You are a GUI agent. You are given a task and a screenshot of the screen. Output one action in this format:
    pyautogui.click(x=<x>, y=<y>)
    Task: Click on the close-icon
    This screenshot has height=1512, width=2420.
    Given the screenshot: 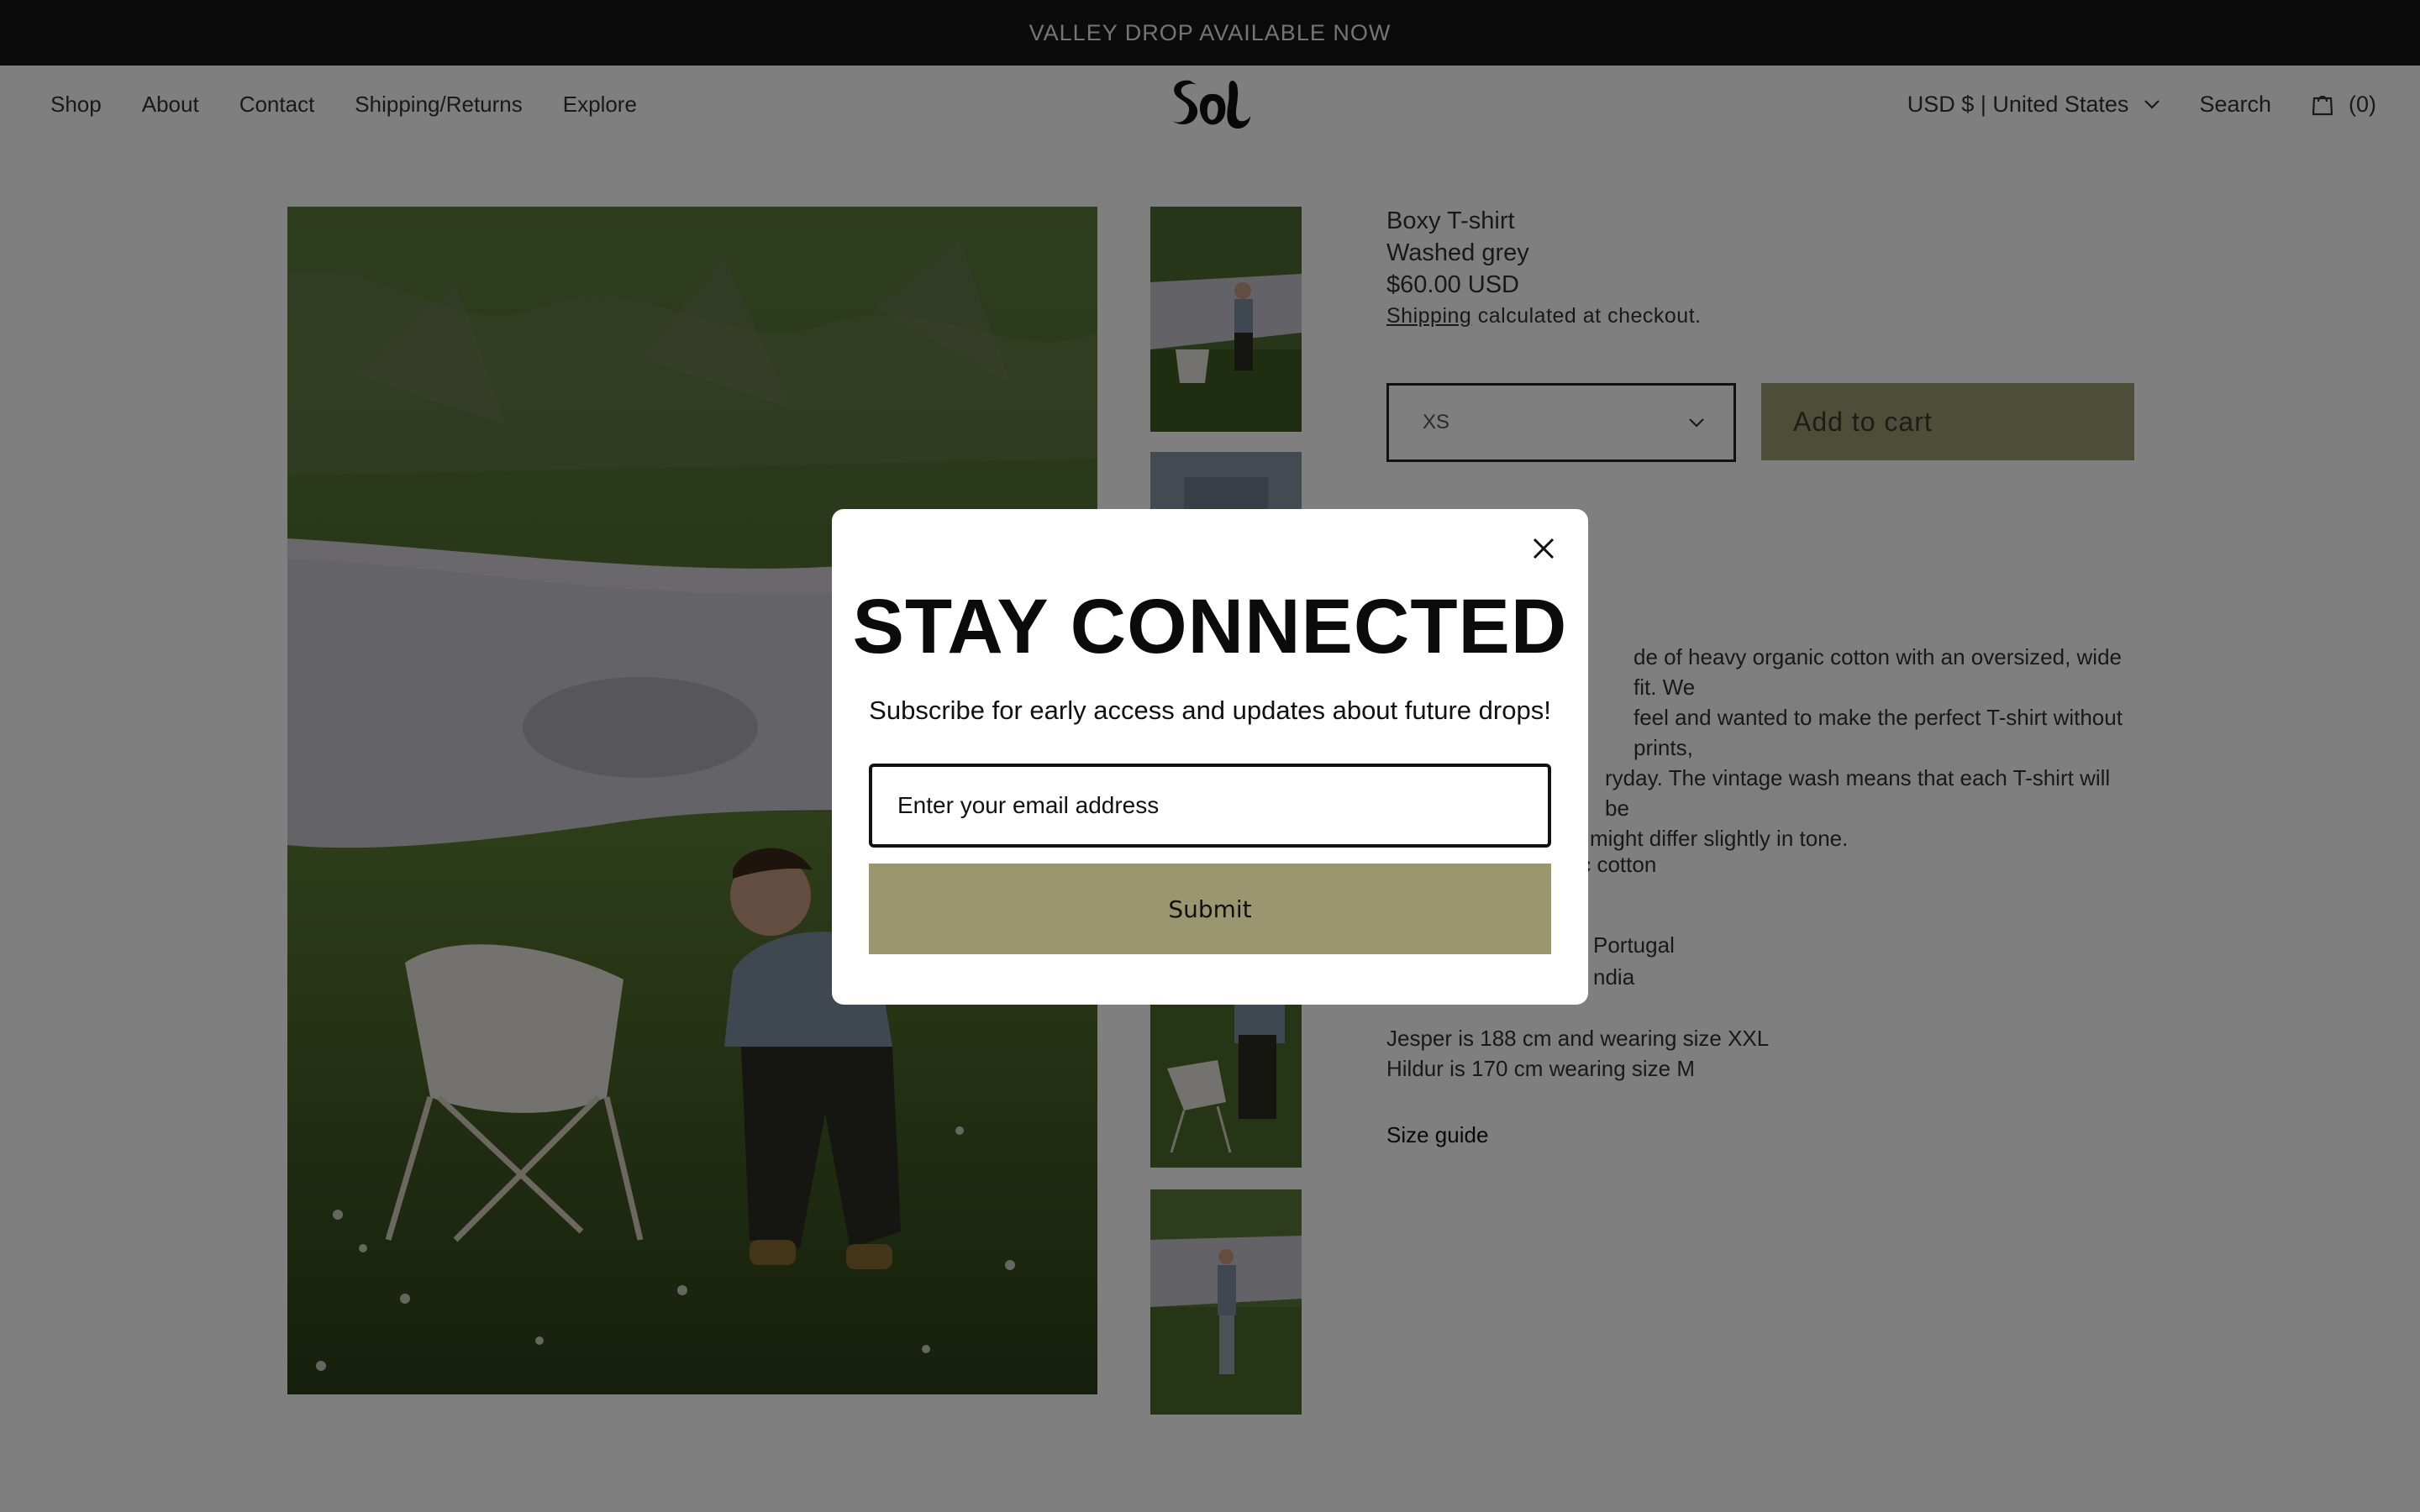 What is the action you would take?
    pyautogui.click(x=1544, y=548)
    